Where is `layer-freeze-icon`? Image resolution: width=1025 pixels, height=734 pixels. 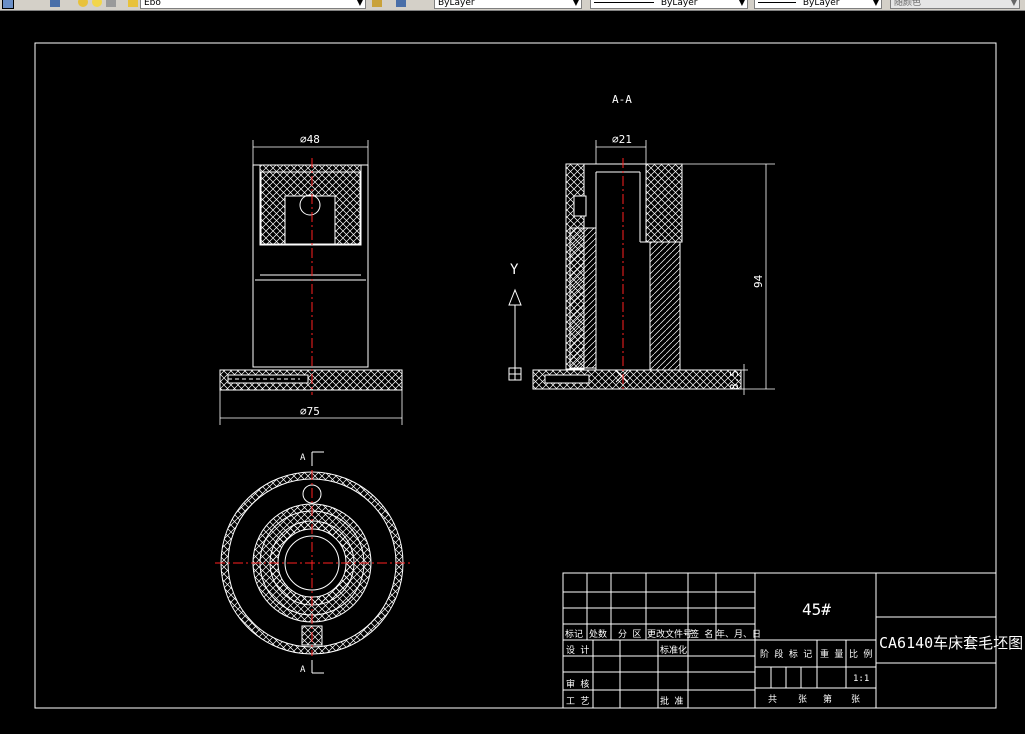 layer-freeze-icon is located at coordinates (97, 3).